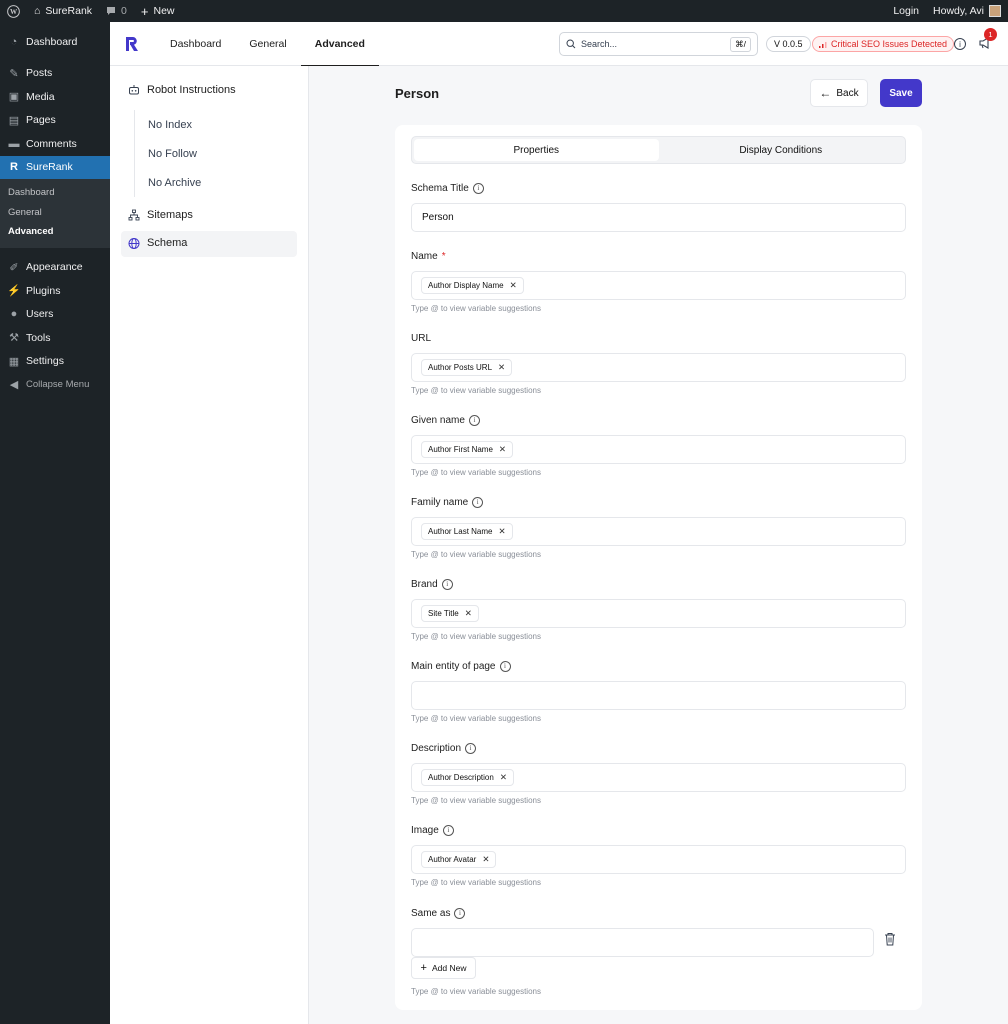 The height and width of the screenshot is (1024, 1008). What do you see at coordinates (55, 193) in the screenshot?
I see `submenu-dashboard: Dashboard` at bounding box center [55, 193].